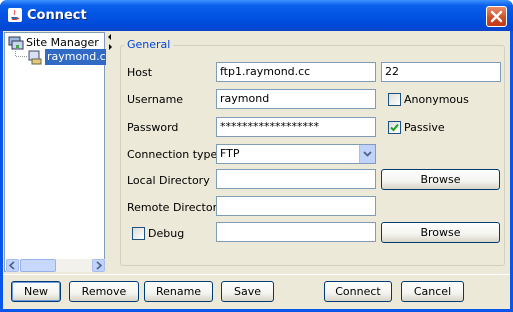  Describe the element at coordinates (256, 274) in the screenshot. I see `button-bar-divider` at that location.